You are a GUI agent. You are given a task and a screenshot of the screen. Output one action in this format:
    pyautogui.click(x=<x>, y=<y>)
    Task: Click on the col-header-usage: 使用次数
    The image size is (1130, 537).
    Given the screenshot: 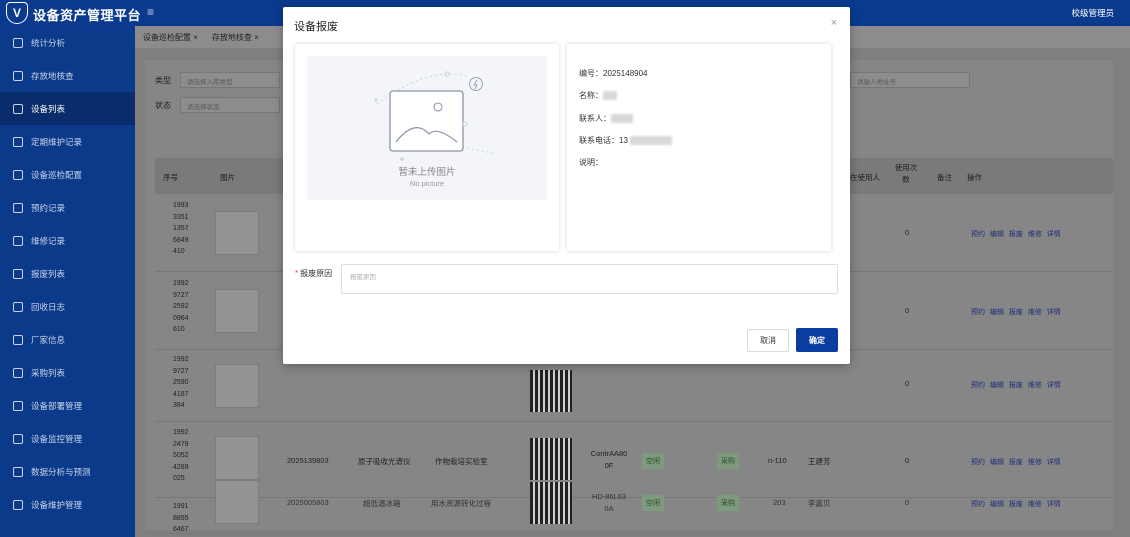 What is the action you would take?
    pyautogui.click(x=906, y=173)
    